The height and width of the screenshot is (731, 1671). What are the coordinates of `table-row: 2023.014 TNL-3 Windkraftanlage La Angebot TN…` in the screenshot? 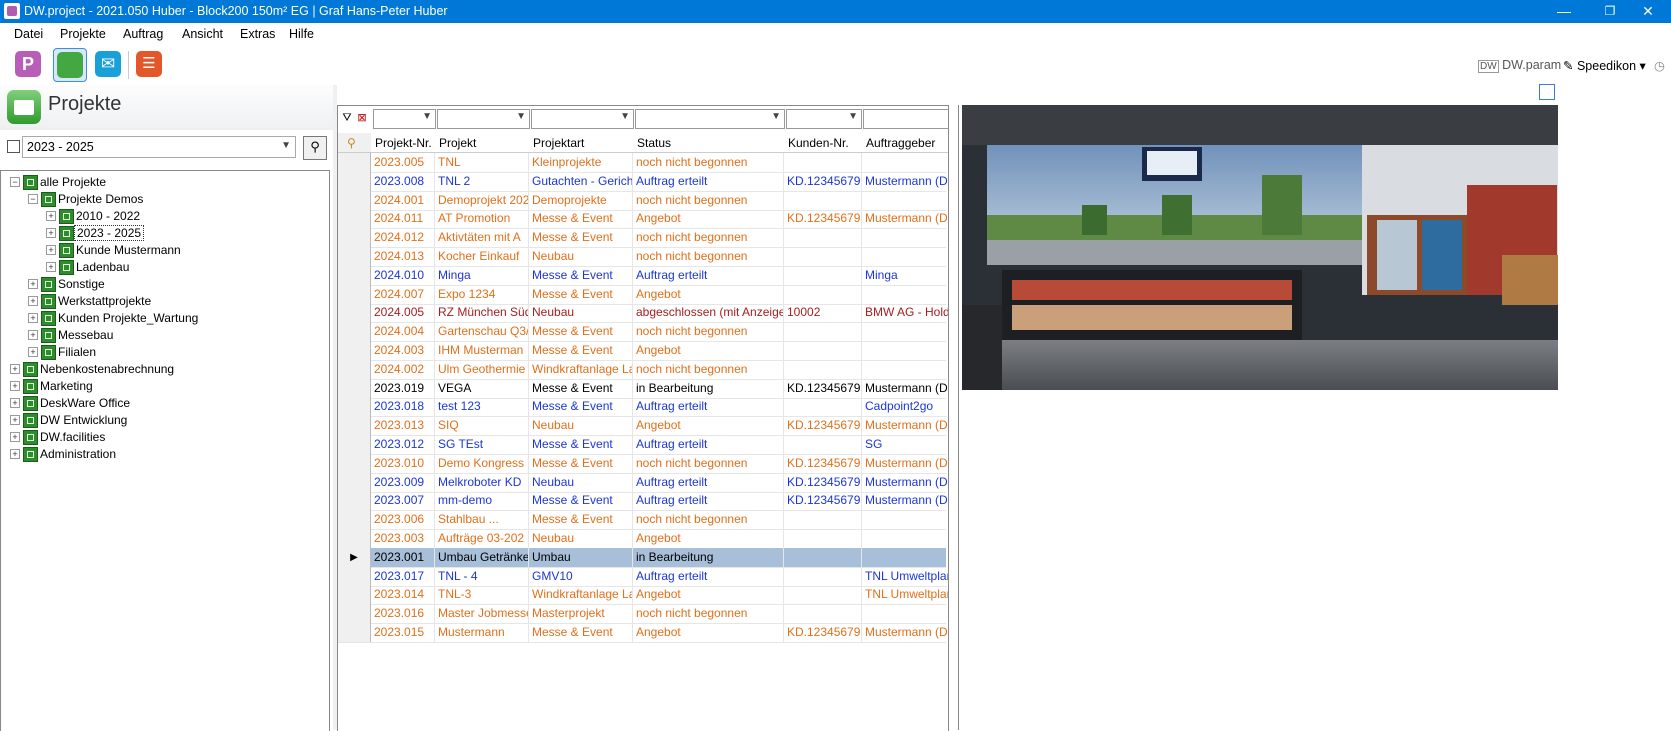 It's located at (643, 595).